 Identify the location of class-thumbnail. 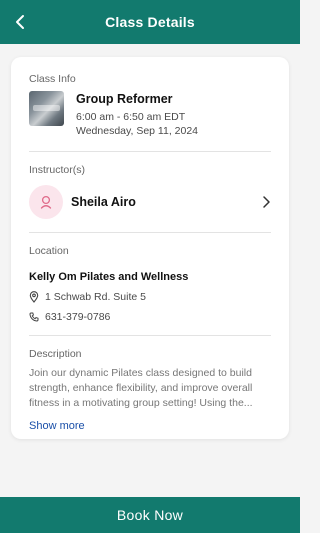
(46, 108).